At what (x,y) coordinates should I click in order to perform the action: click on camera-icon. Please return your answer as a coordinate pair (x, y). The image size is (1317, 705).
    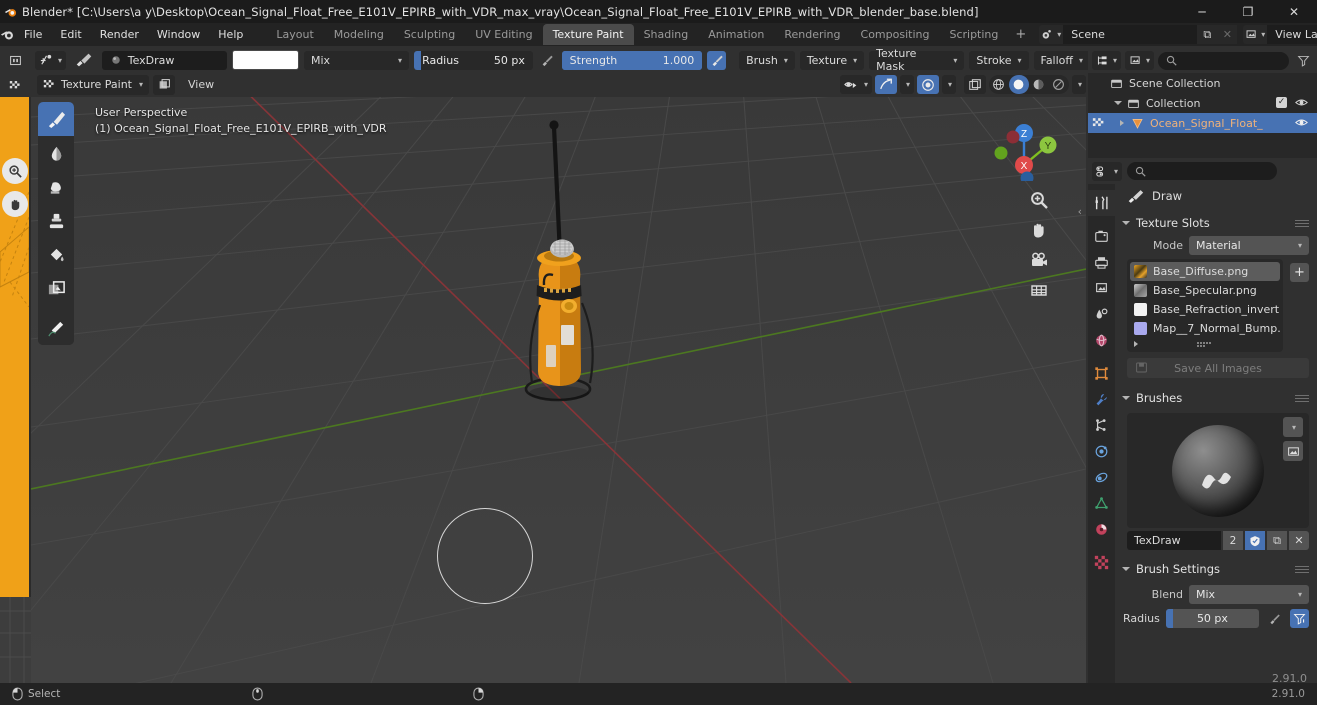
    Looking at the image, I should click on (1039, 260).